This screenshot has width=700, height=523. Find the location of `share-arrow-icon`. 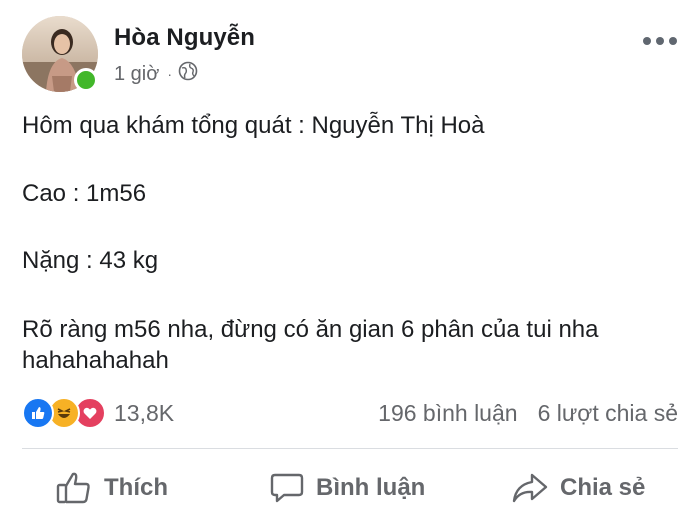

share-arrow-icon is located at coordinates (530, 488).